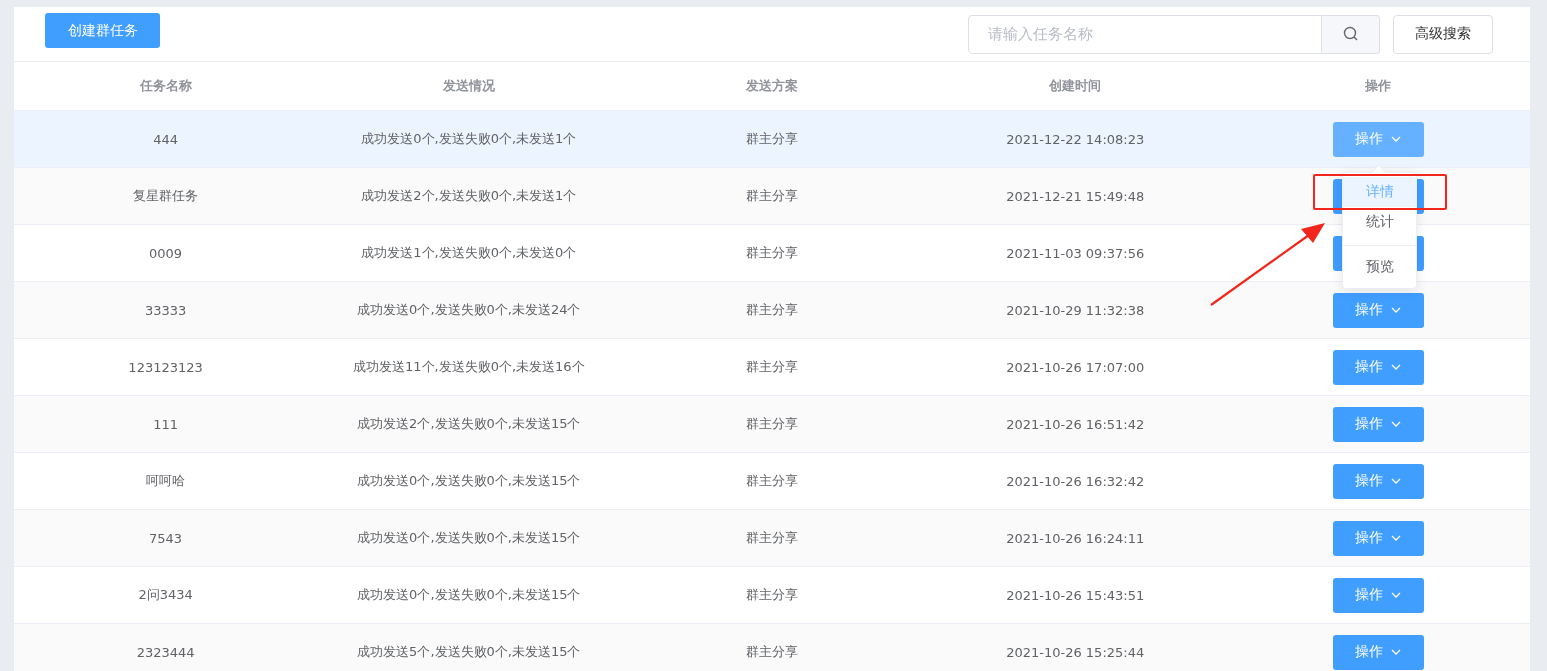 The image size is (1547, 671). What do you see at coordinates (1075, 253) in the screenshot?
I see `created-time-cell: 2021-11-03 09:37:56` at bounding box center [1075, 253].